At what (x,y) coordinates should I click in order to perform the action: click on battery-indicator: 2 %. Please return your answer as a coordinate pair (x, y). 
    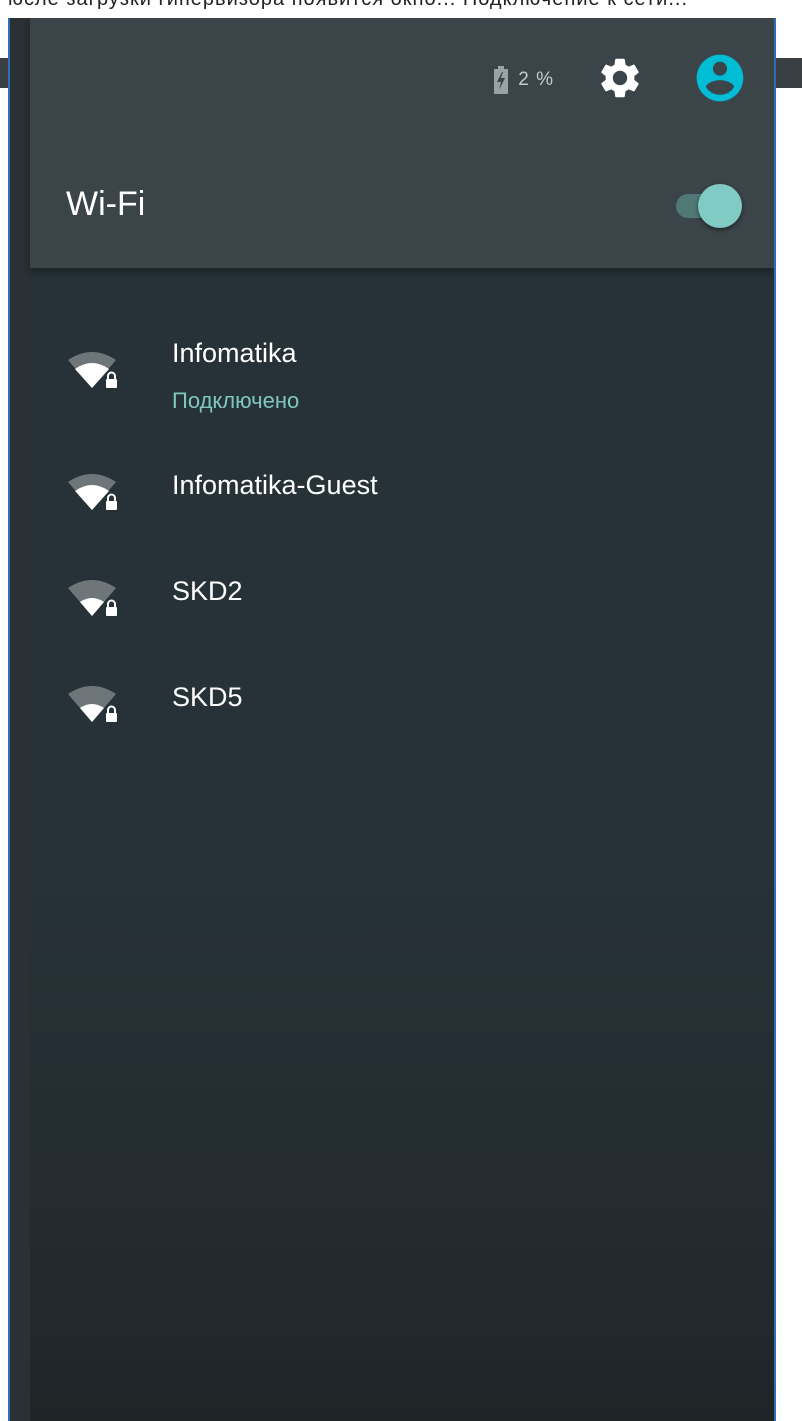
    Looking at the image, I should click on (524, 80).